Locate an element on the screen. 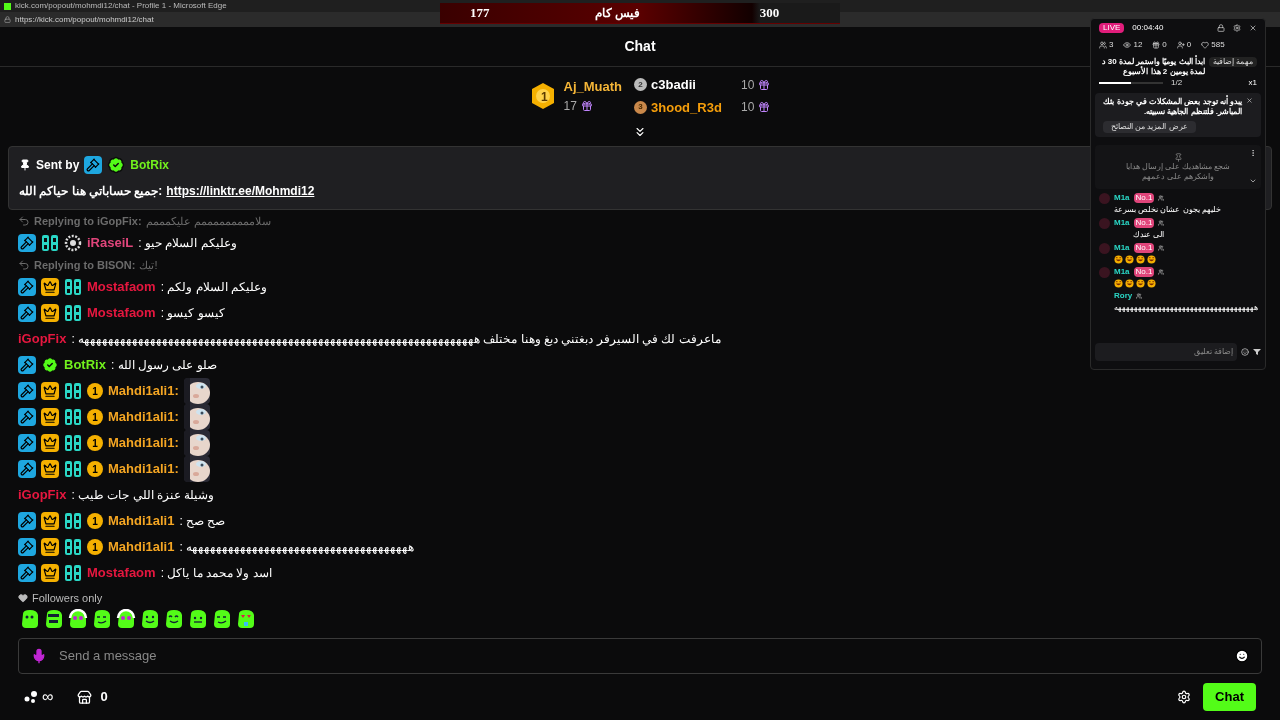 This screenshot has height=720, width=1280. banner-label: فيس كام is located at coordinates (617, 13).